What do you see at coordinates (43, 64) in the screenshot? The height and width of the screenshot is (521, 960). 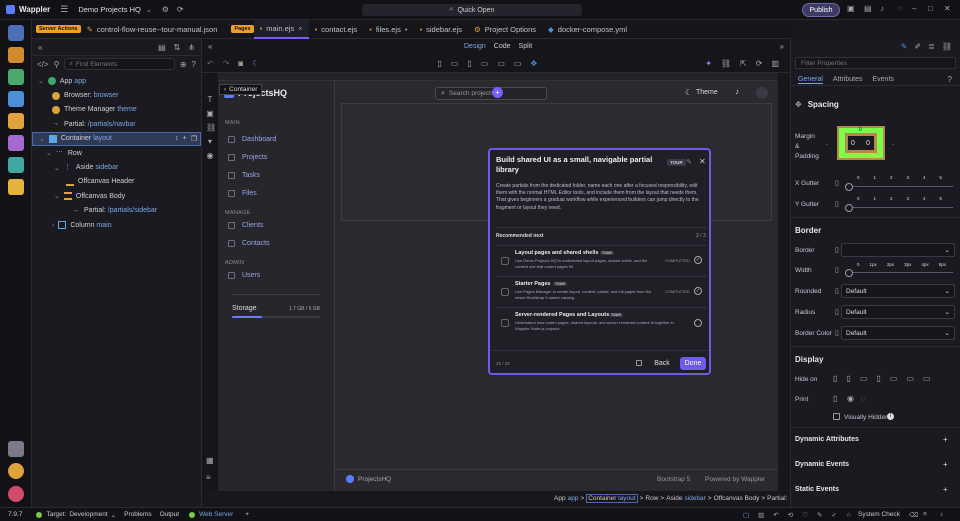 I see `code-icon: </>` at bounding box center [43, 64].